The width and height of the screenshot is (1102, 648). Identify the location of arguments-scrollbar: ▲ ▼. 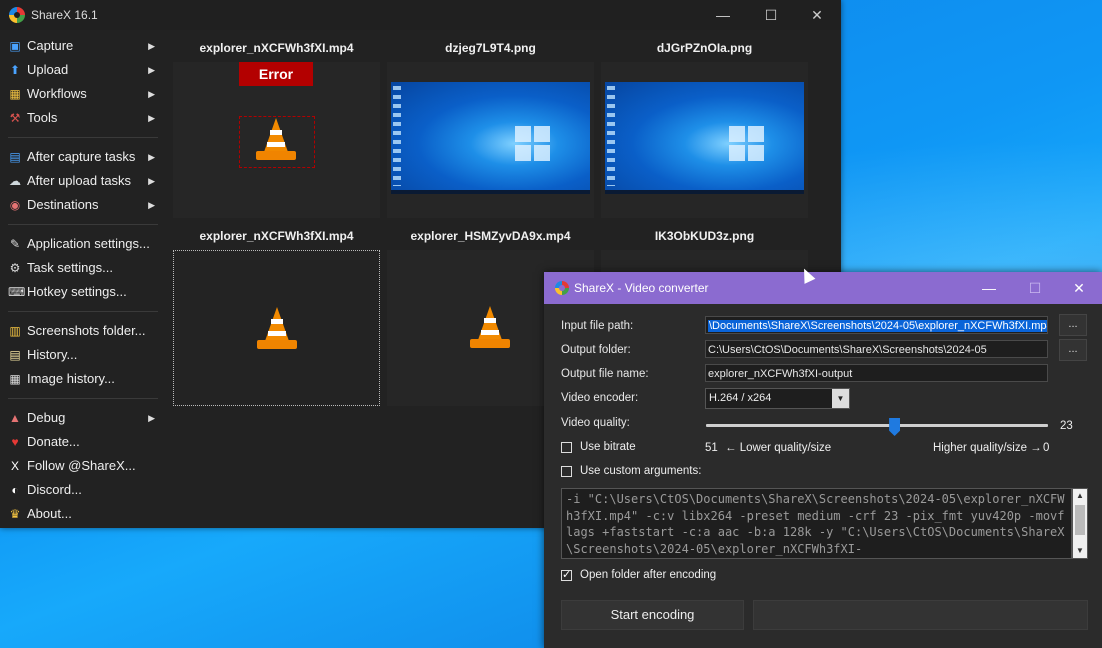
(1080, 523).